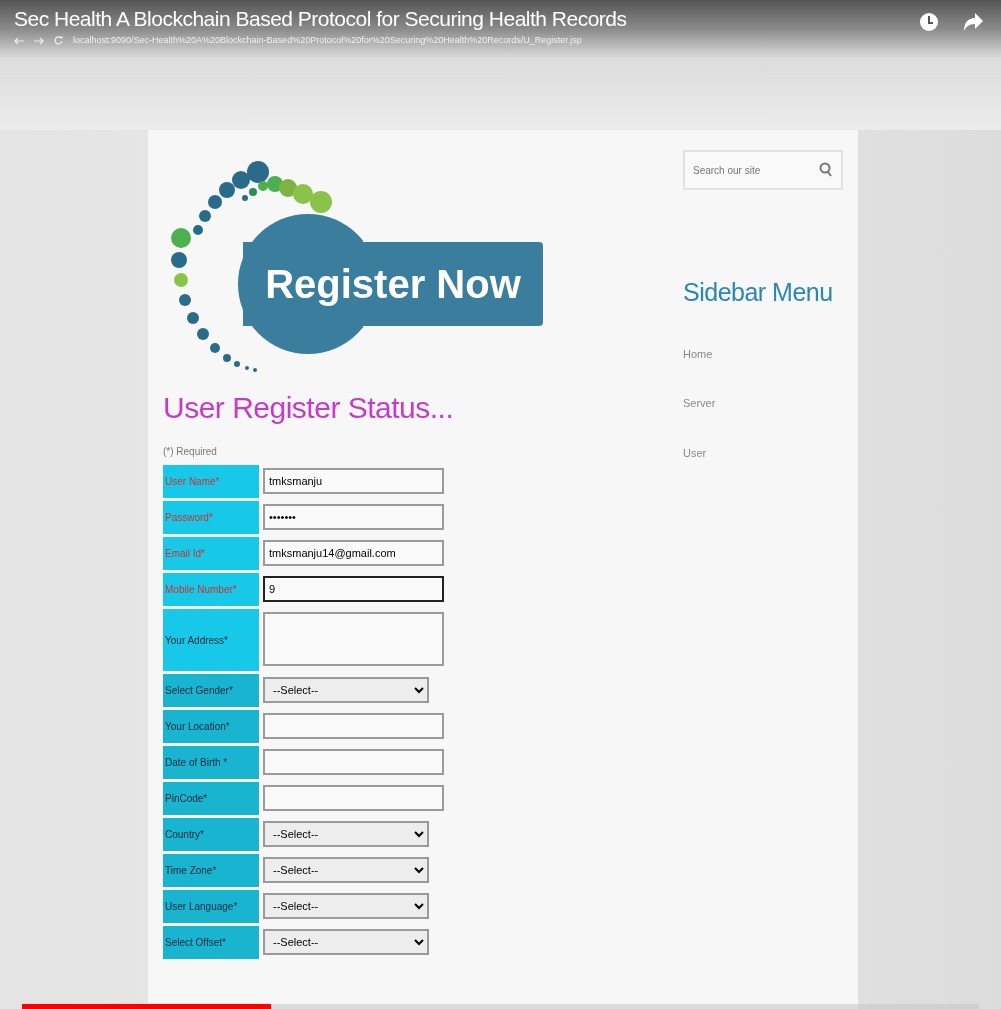 The width and height of the screenshot is (1001, 1009). Describe the element at coordinates (393, 284) in the screenshot. I see `register-now-banner: Register Now` at that location.